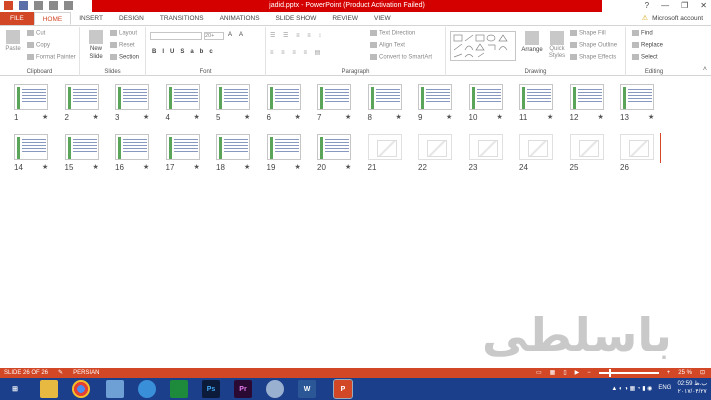 The image size is (711, 400). I want to click on clock: 02:59 ب.ظ ۲۰۱۷/۰۴/۲۷, so click(692, 388).